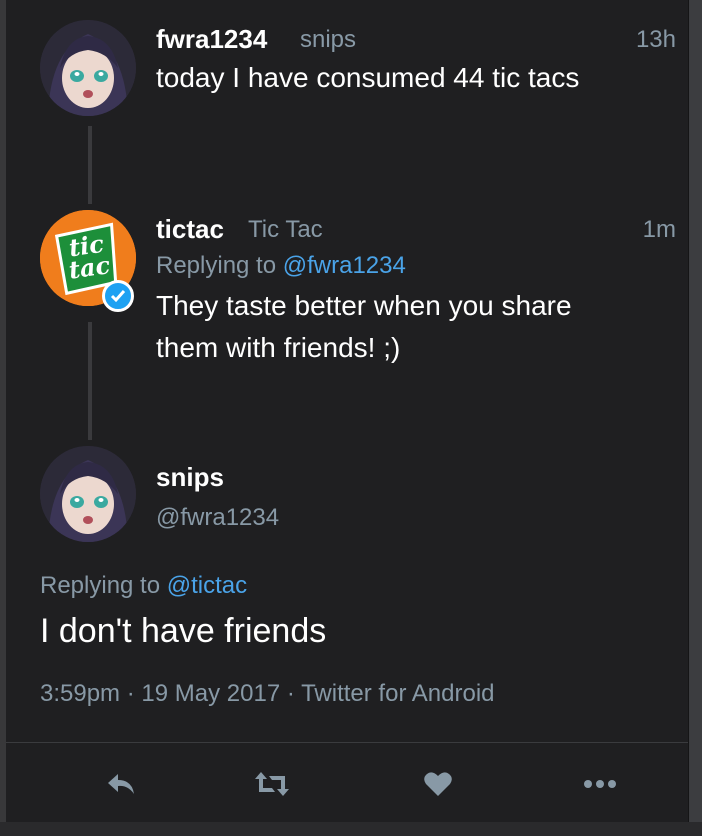 Image resolution: width=702 pixels, height=836 pixels. I want to click on tweet-text-line-1: They taste better when you share, so click(364, 305).